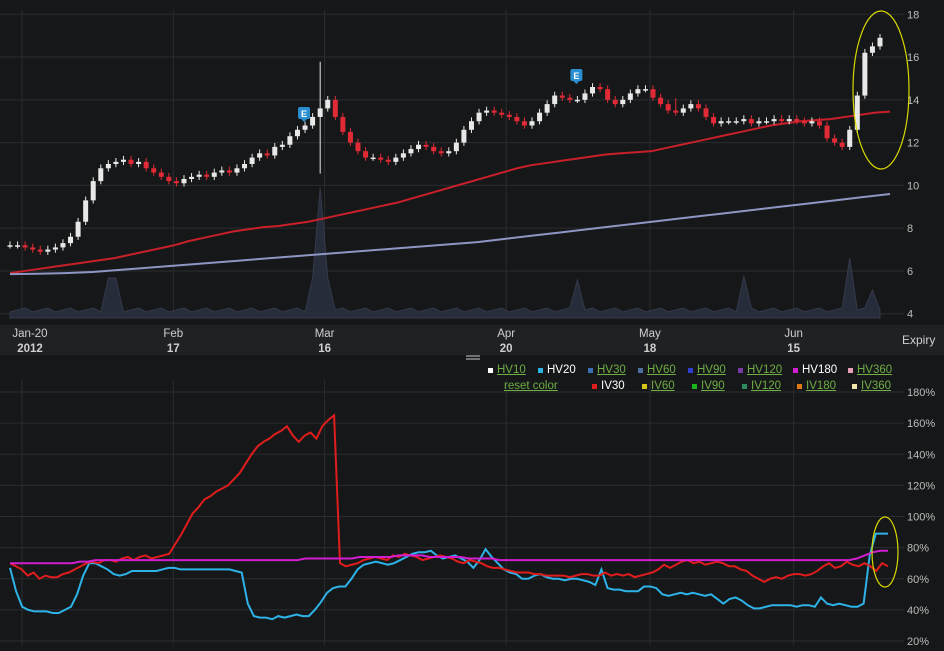 This screenshot has width=944, height=651. I want to click on legend-item-hv60: HV60, so click(663, 370).